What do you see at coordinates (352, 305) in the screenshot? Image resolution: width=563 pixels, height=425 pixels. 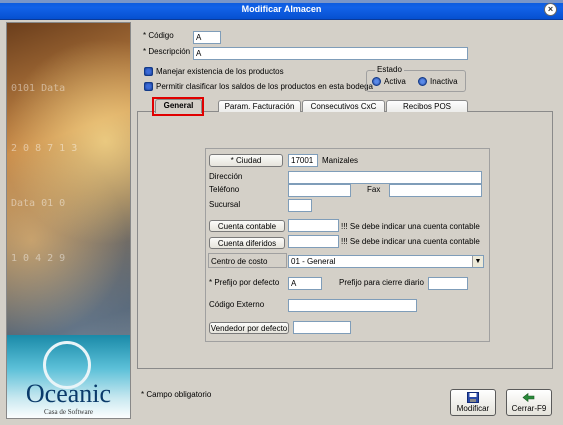 I see `codigo-externo-input` at bounding box center [352, 305].